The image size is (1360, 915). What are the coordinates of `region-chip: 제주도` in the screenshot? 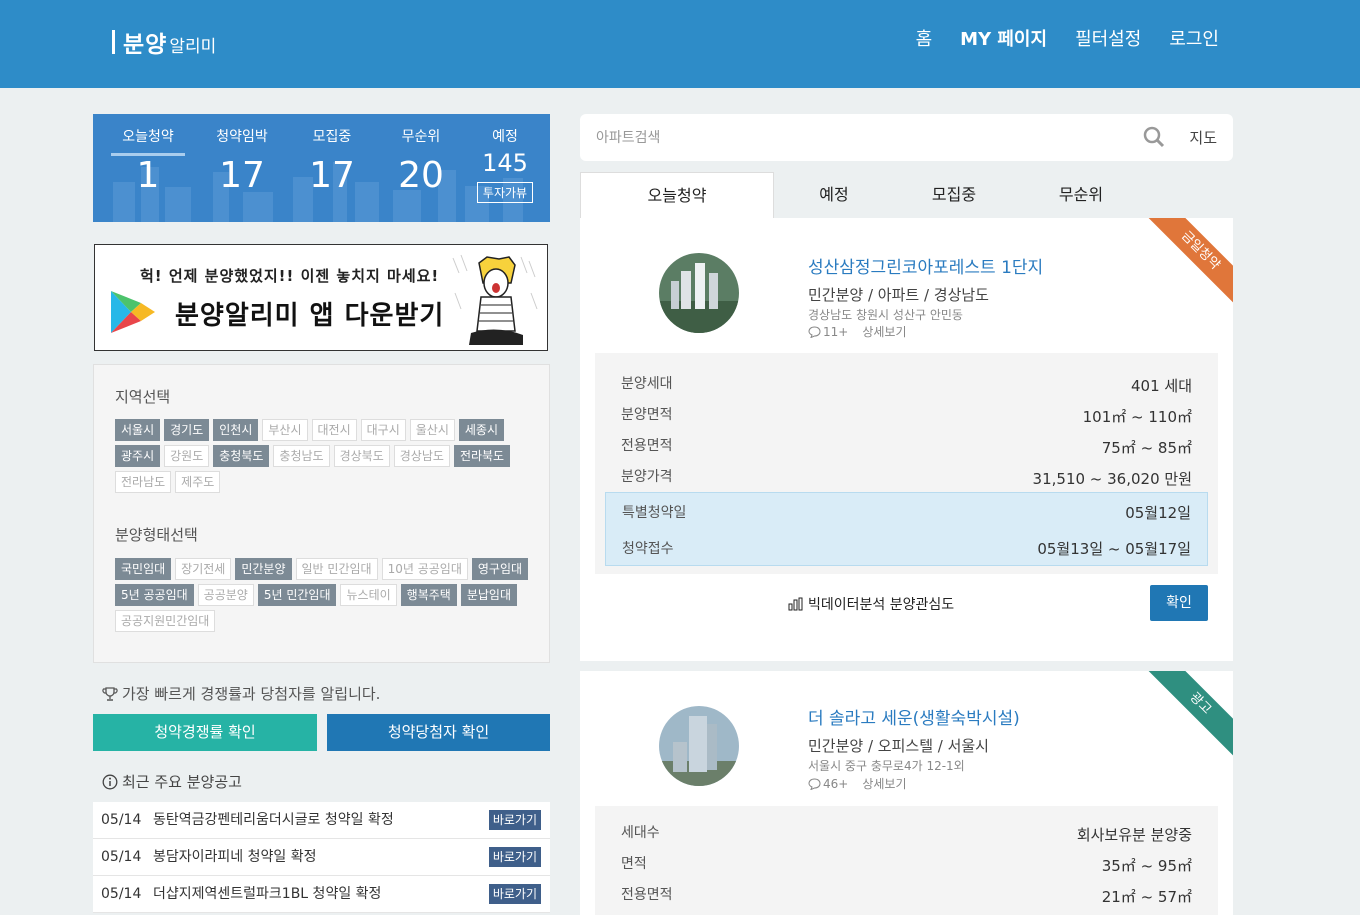 It's located at (198, 482).